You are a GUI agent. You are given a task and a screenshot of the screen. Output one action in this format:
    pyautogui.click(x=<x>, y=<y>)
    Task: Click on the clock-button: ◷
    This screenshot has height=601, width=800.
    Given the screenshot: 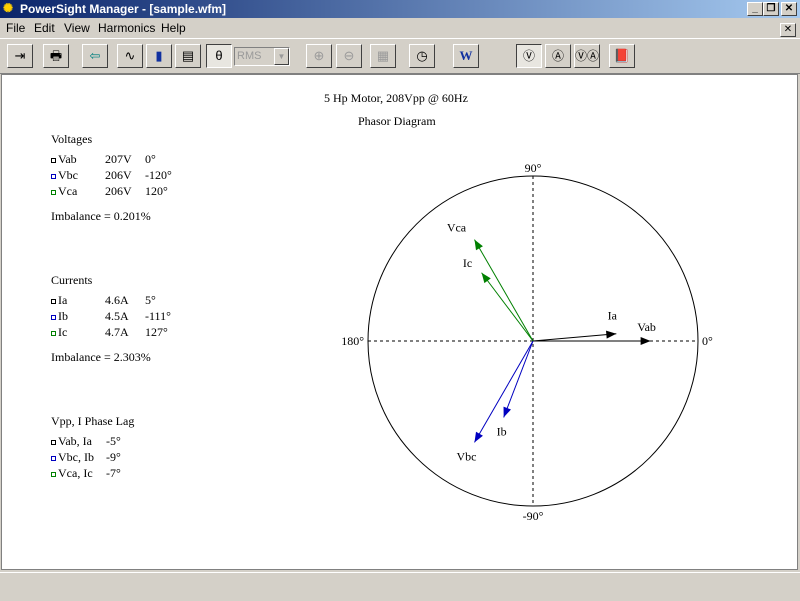 What is the action you would take?
    pyautogui.click(x=422, y=56)
    